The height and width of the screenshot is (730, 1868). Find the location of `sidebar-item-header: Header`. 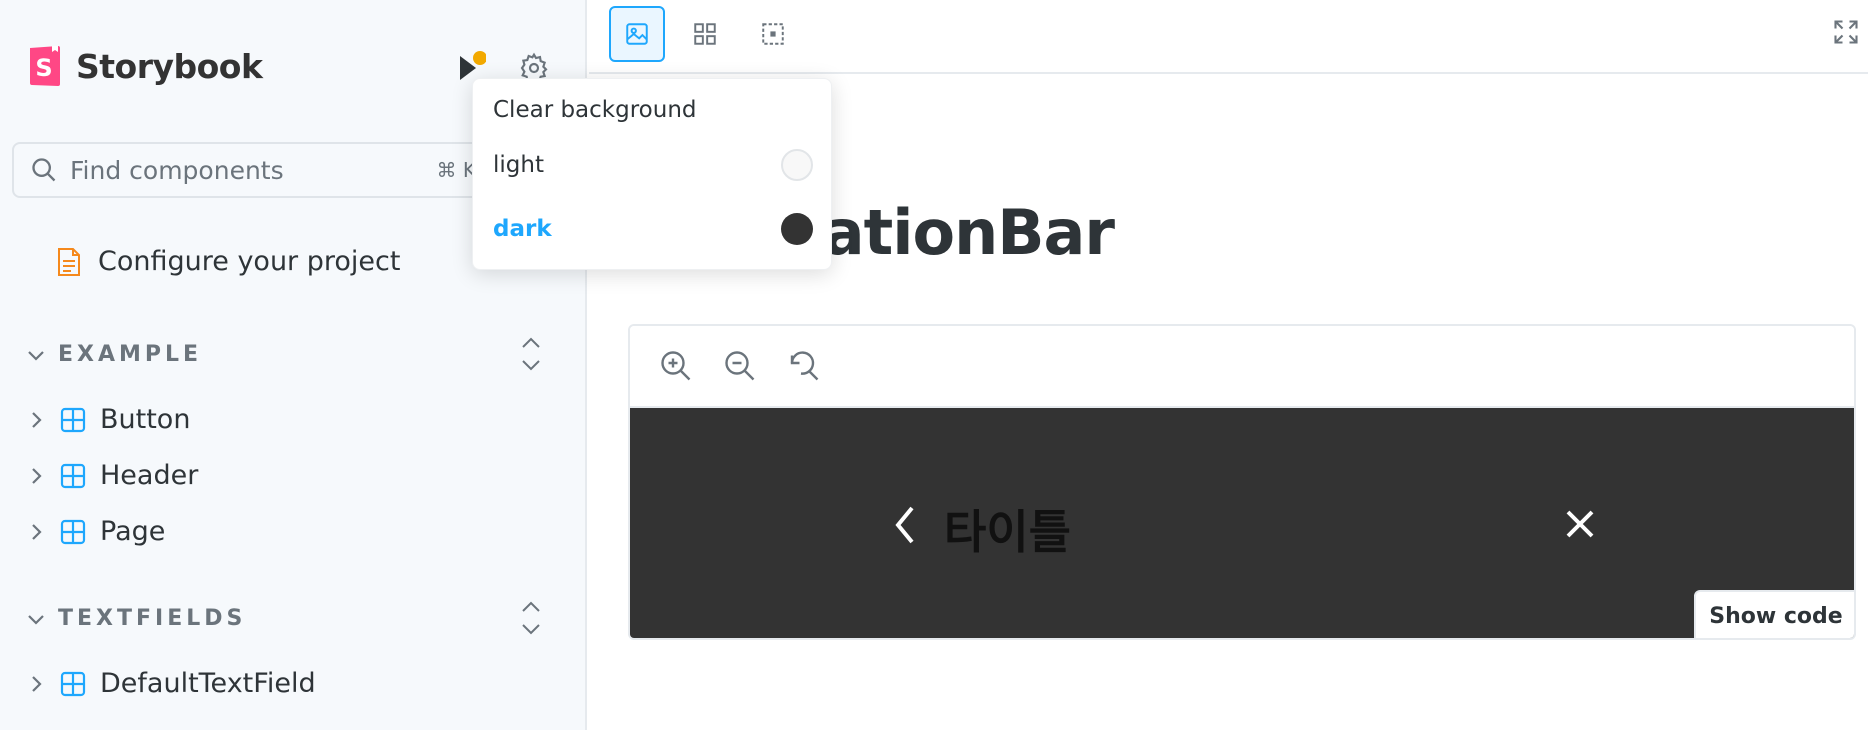

sidebar-item-header: Header is located at coordinates (112, 475).